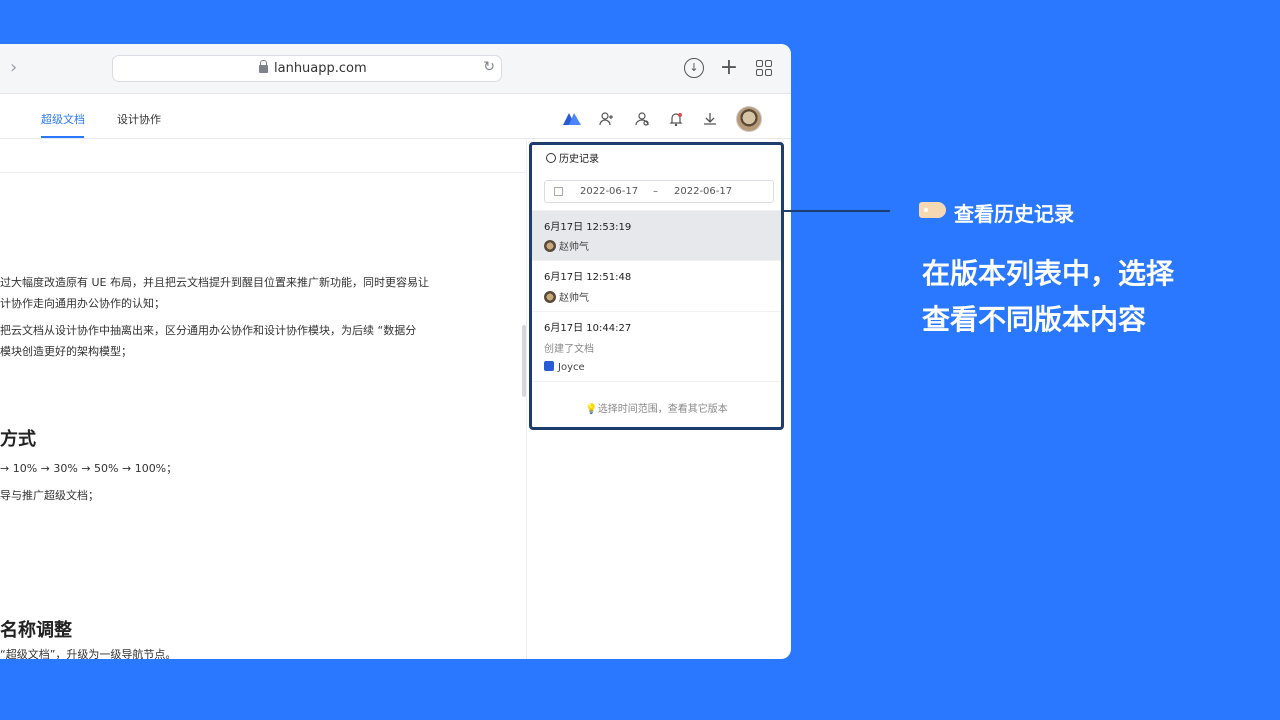 Image resolution: width=1280 pixels, height=720 pixels. I want to click on version-note: 创建了文档, so click(569, 349).